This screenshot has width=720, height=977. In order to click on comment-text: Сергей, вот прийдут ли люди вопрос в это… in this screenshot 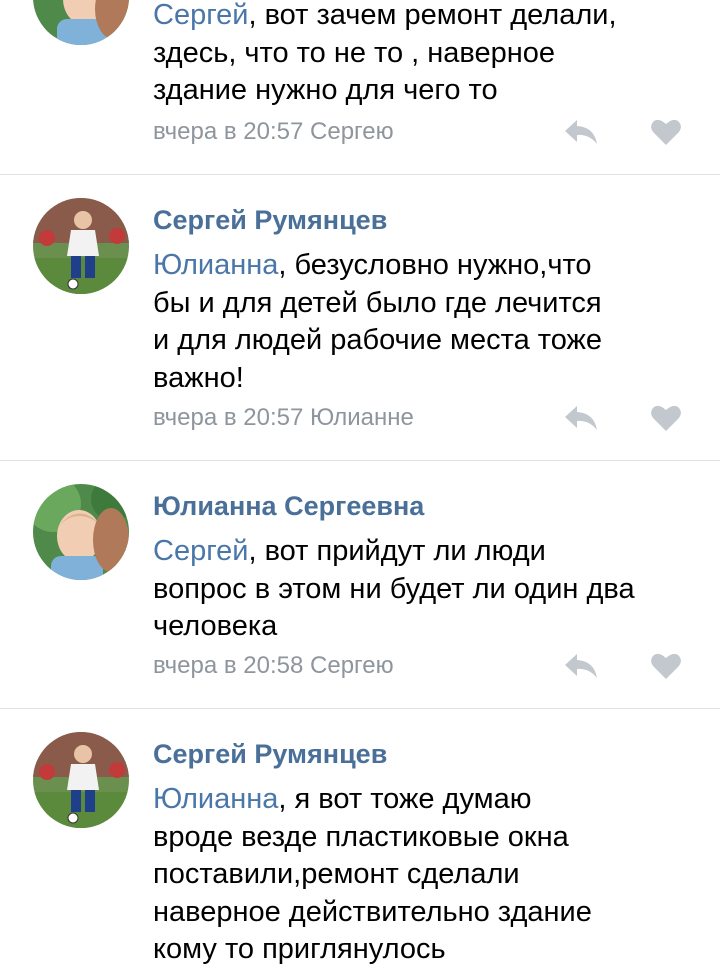, I will do `click(394, 588)`.